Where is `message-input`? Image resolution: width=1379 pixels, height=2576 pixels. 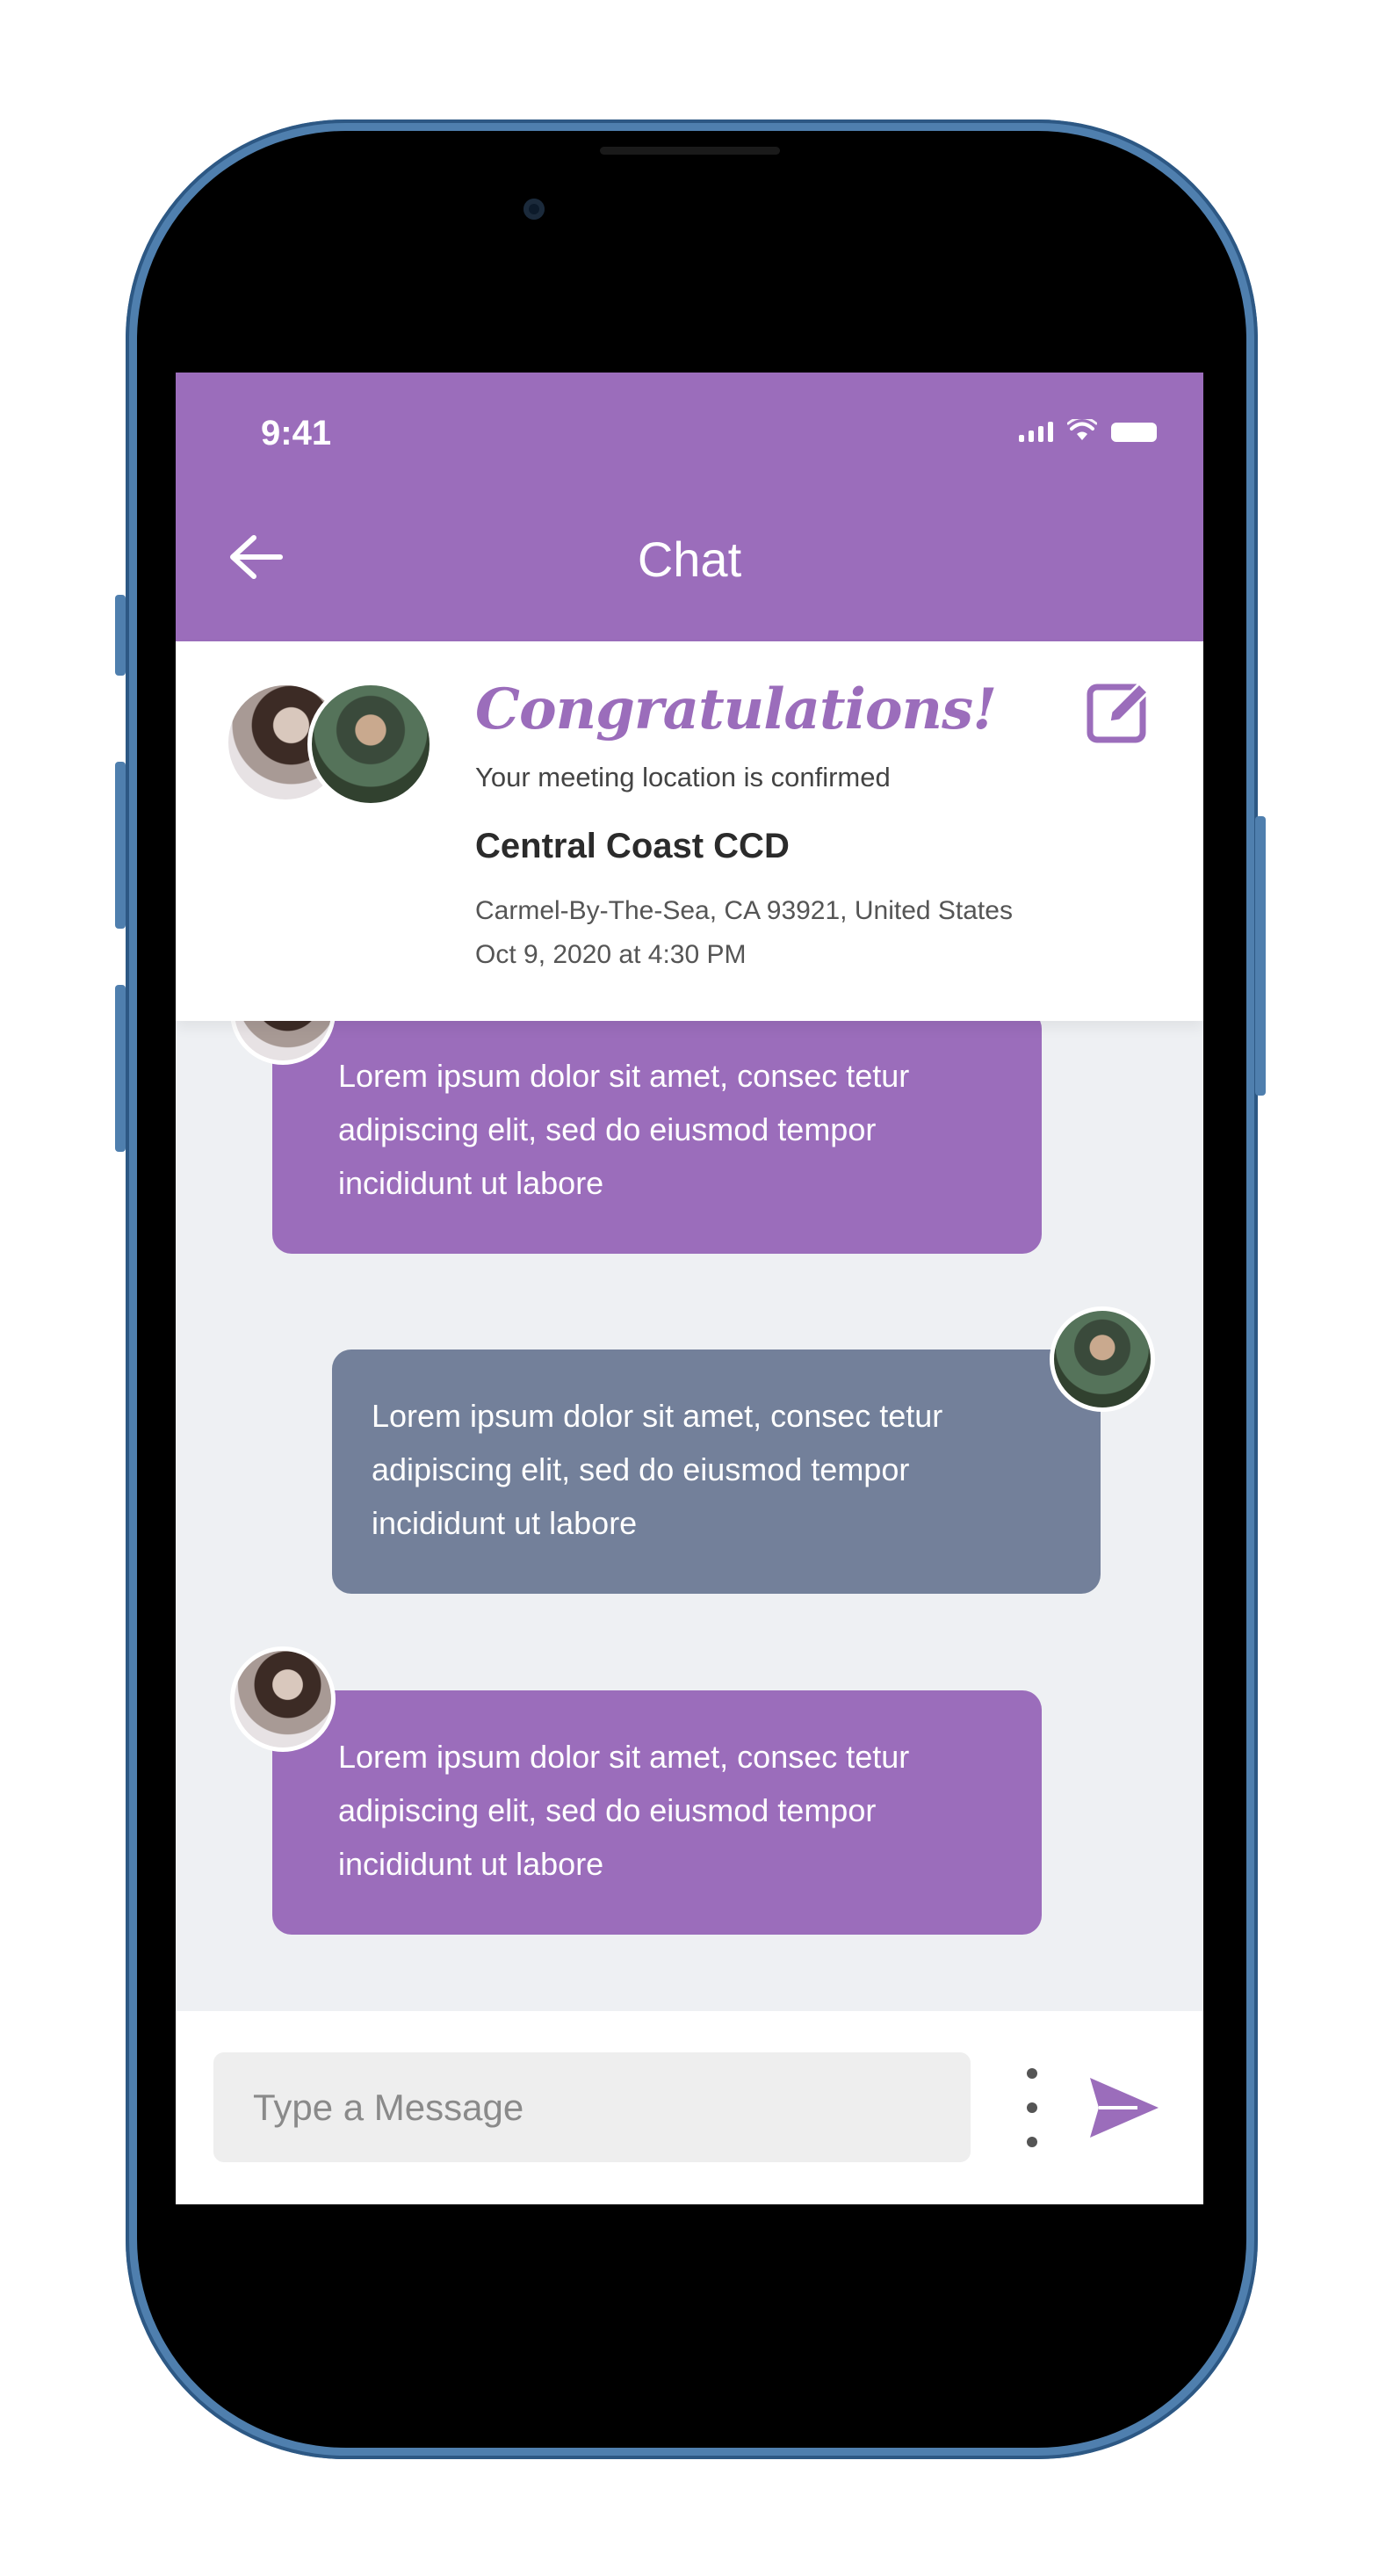
message-input is located at coordinates (592, 2107).